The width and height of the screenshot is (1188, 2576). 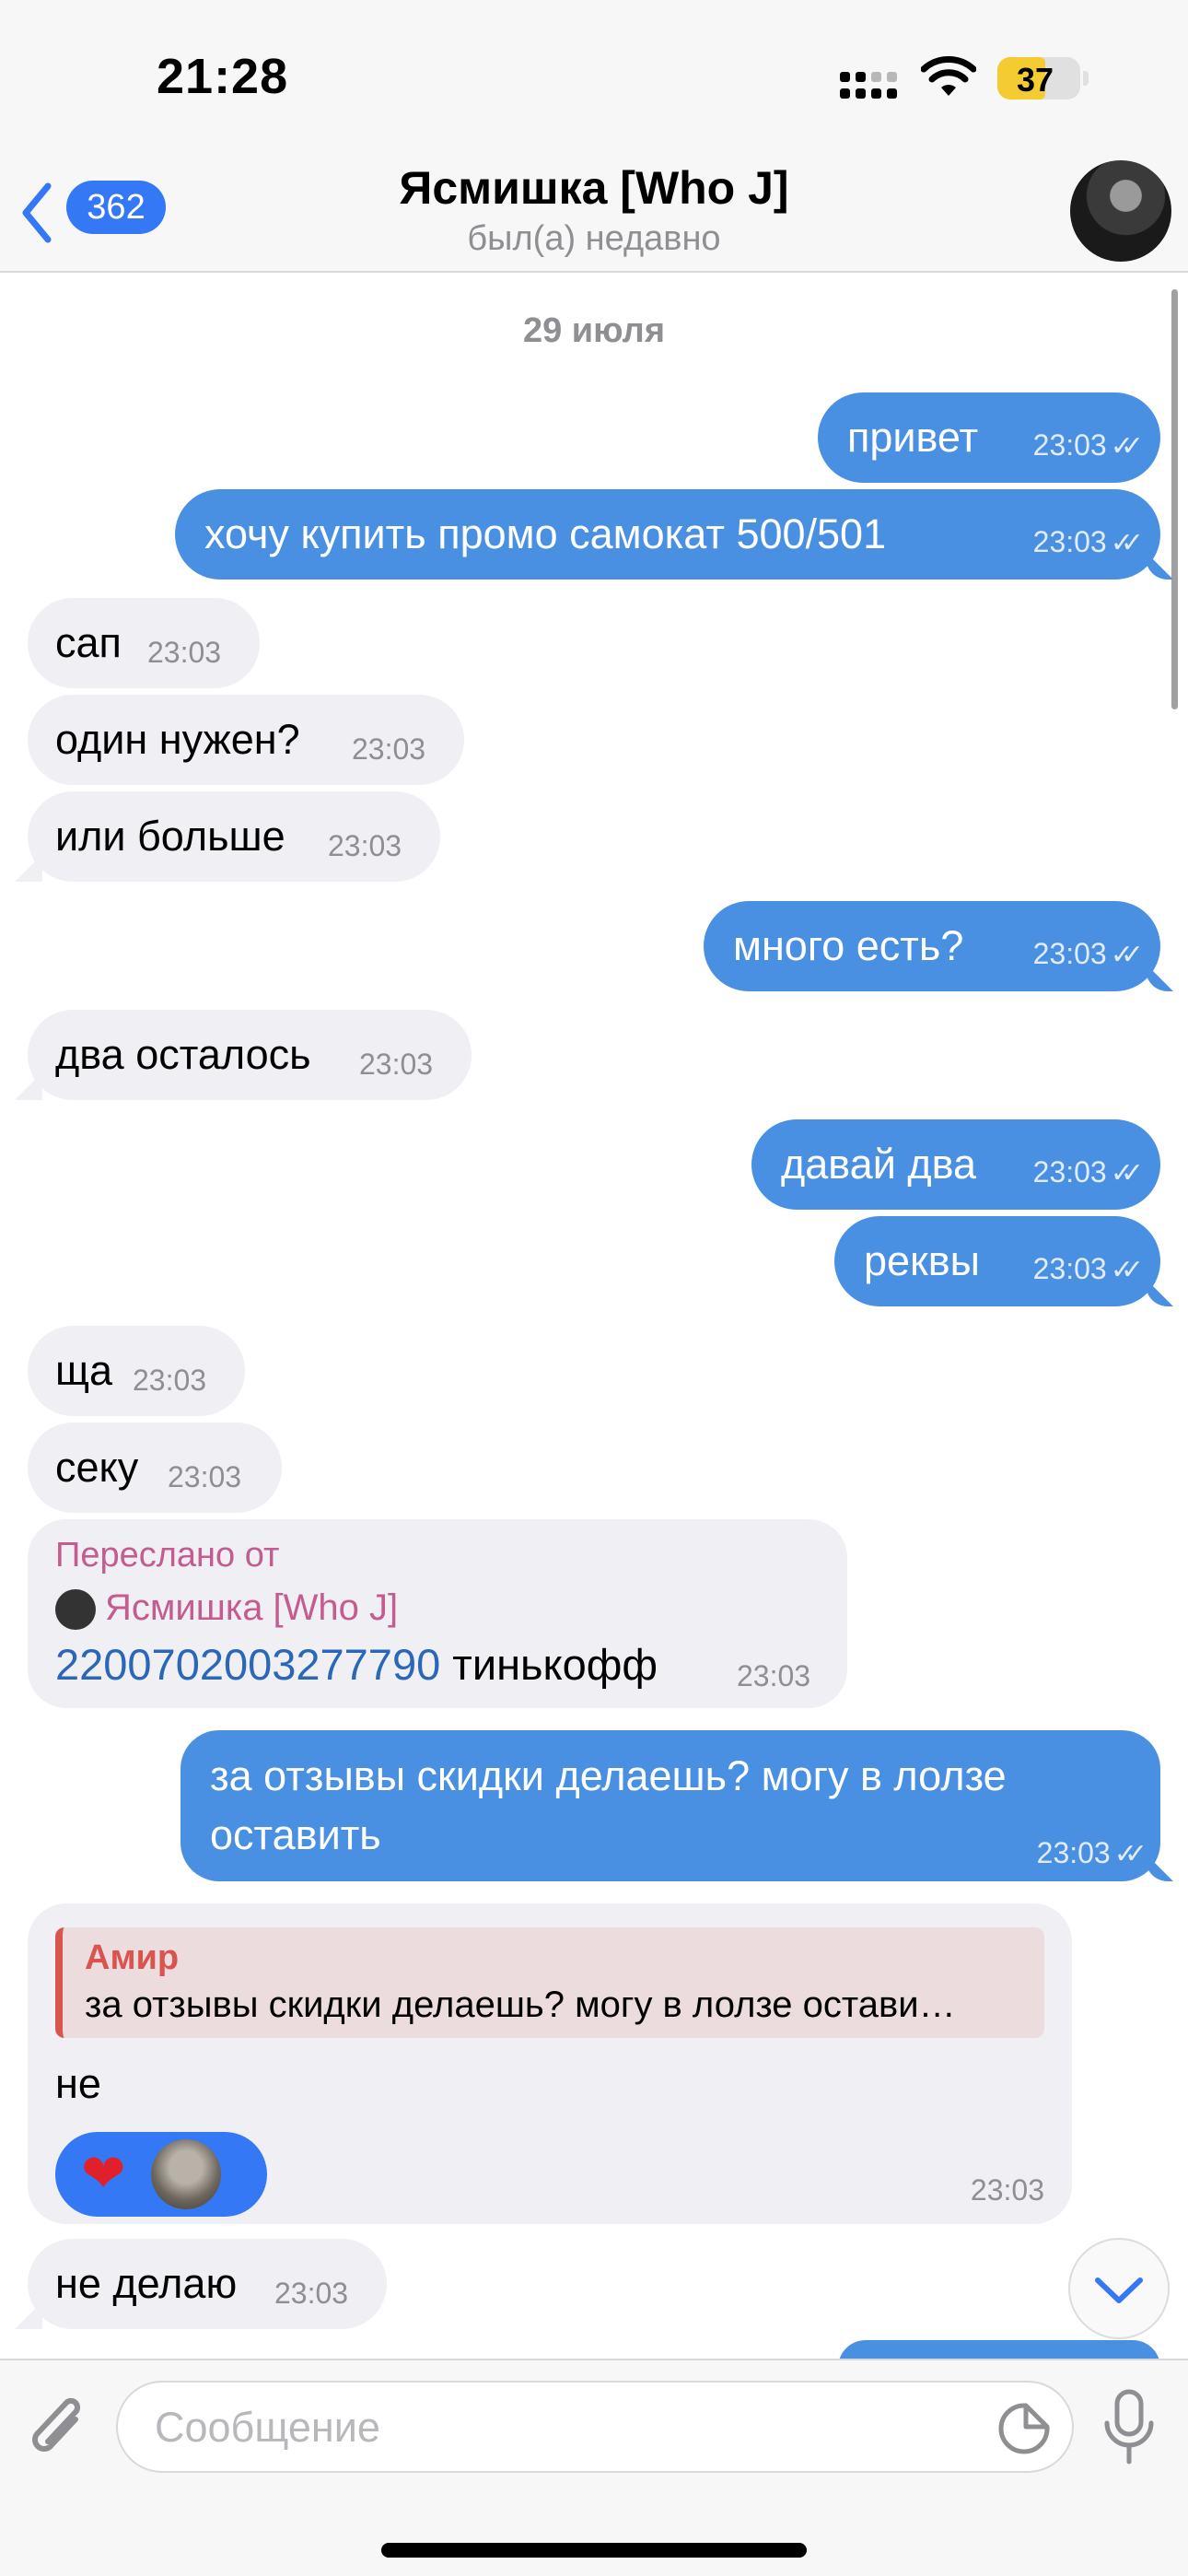 I want to click on outgoing-message-partial, so click(x=999, y=2349).